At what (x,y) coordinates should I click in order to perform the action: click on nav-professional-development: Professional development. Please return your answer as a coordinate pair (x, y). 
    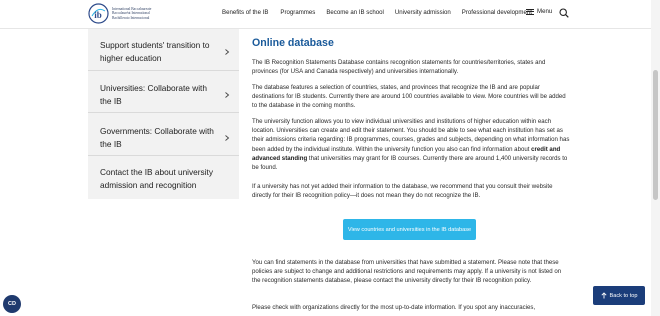
    Looking at the image, I should click on (497, 12).